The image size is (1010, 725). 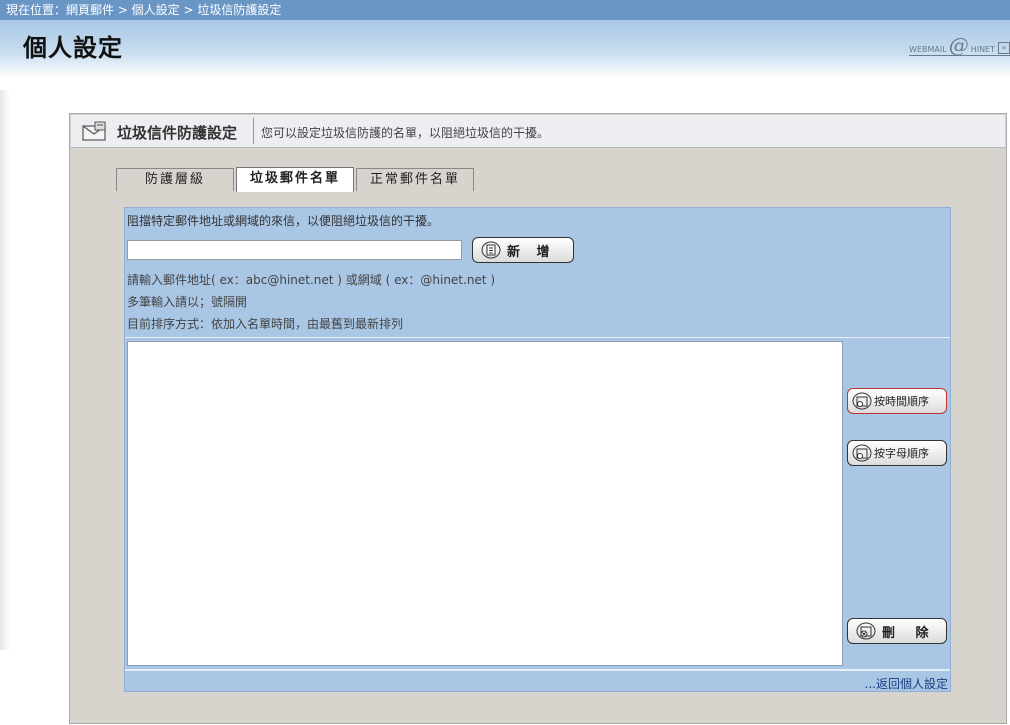 I want to click on mail-shield-icon, so click(x=94, y=131).